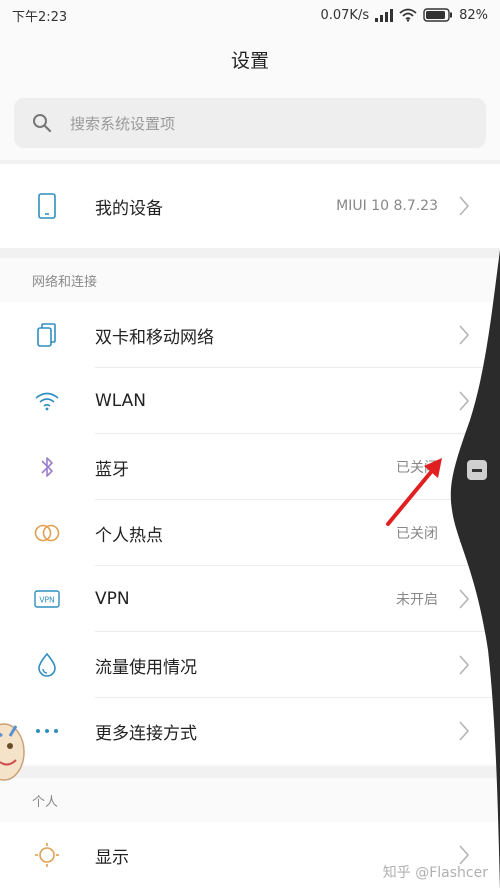  What do you see at coordinates (129, 208) in the screenshot?
I see `my-device-label: 我的设备` at bounding box center [129, 208].